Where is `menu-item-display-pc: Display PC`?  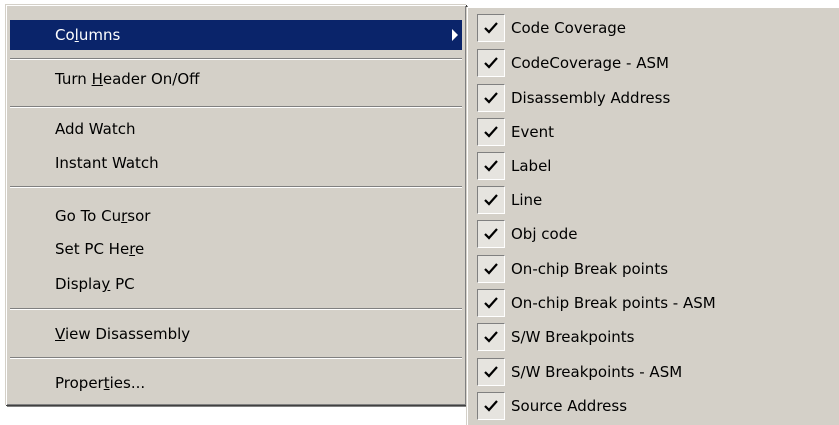
menu-item-display-pc: Display PC is located at coordinates (236, 284).